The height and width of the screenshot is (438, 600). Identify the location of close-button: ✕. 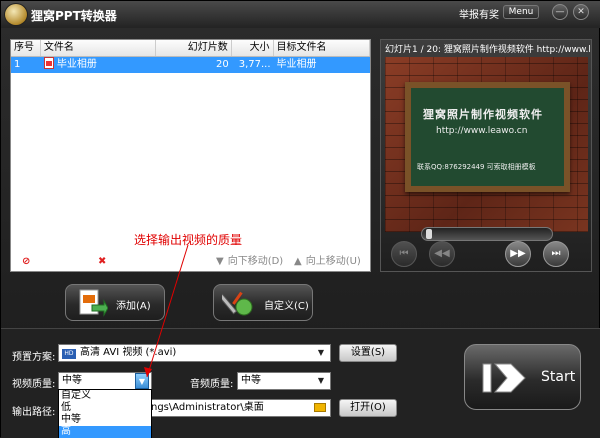
(581, 12).